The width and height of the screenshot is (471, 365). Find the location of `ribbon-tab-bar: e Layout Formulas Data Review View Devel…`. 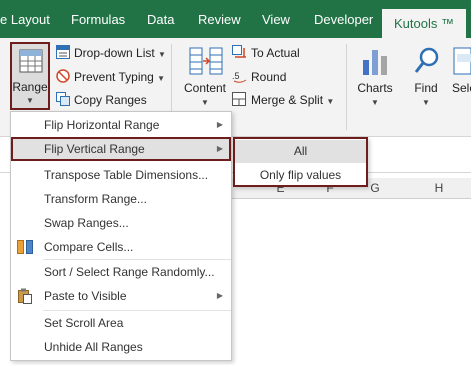

ribbon-tab-bar: e Layout Formulas Data Review View Devel… is located at coordinates (235, 19).